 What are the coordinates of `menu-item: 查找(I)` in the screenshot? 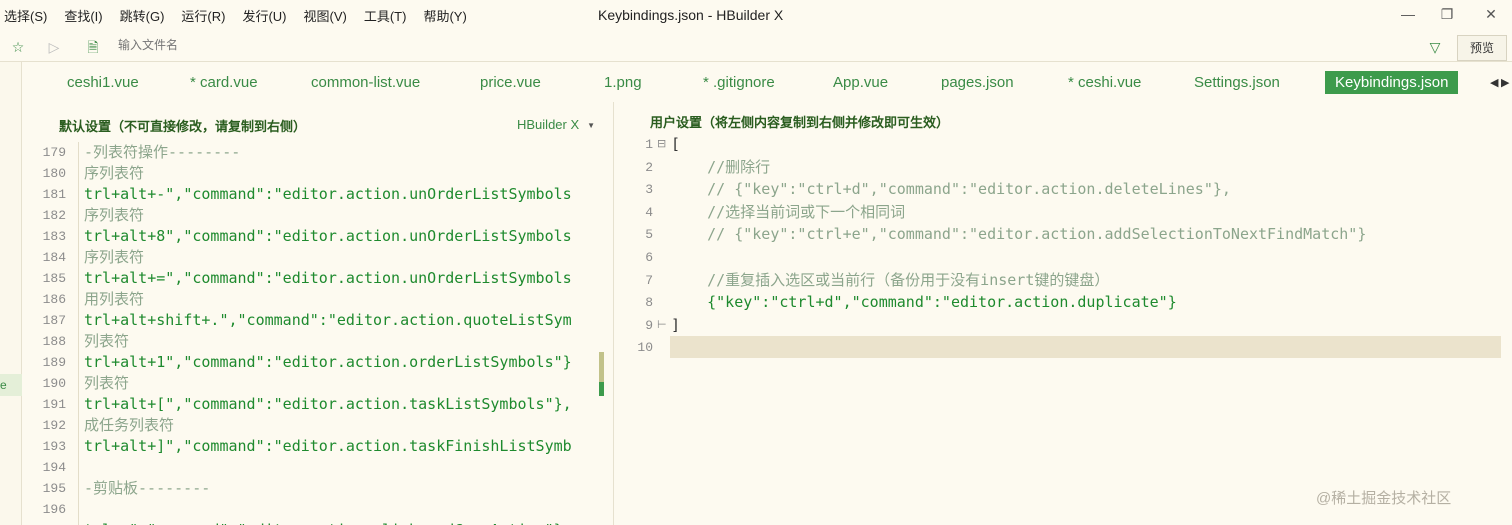 It's located at (83, 15).